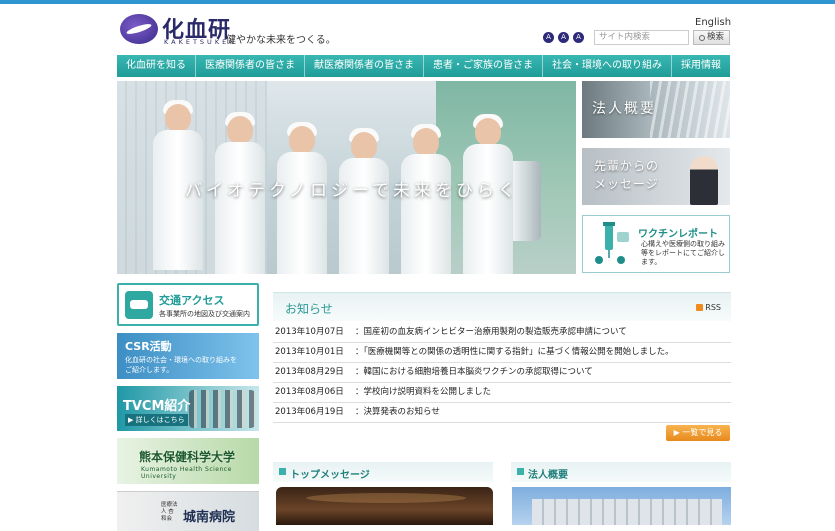  I want to click on corporate-heading: 法人概要, so click(621, 472).